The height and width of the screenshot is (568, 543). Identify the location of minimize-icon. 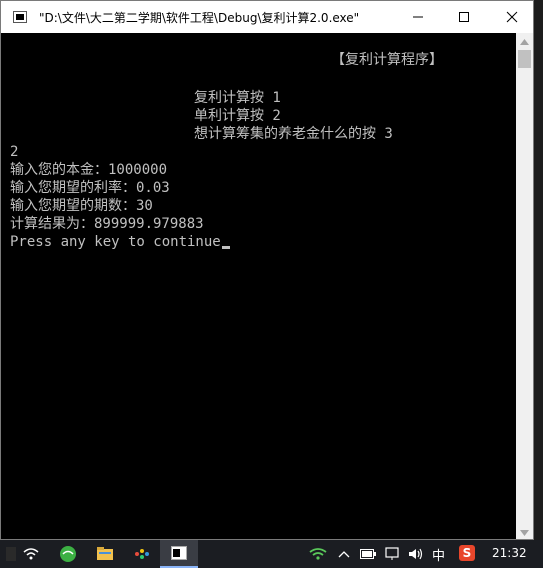
(418, 17).